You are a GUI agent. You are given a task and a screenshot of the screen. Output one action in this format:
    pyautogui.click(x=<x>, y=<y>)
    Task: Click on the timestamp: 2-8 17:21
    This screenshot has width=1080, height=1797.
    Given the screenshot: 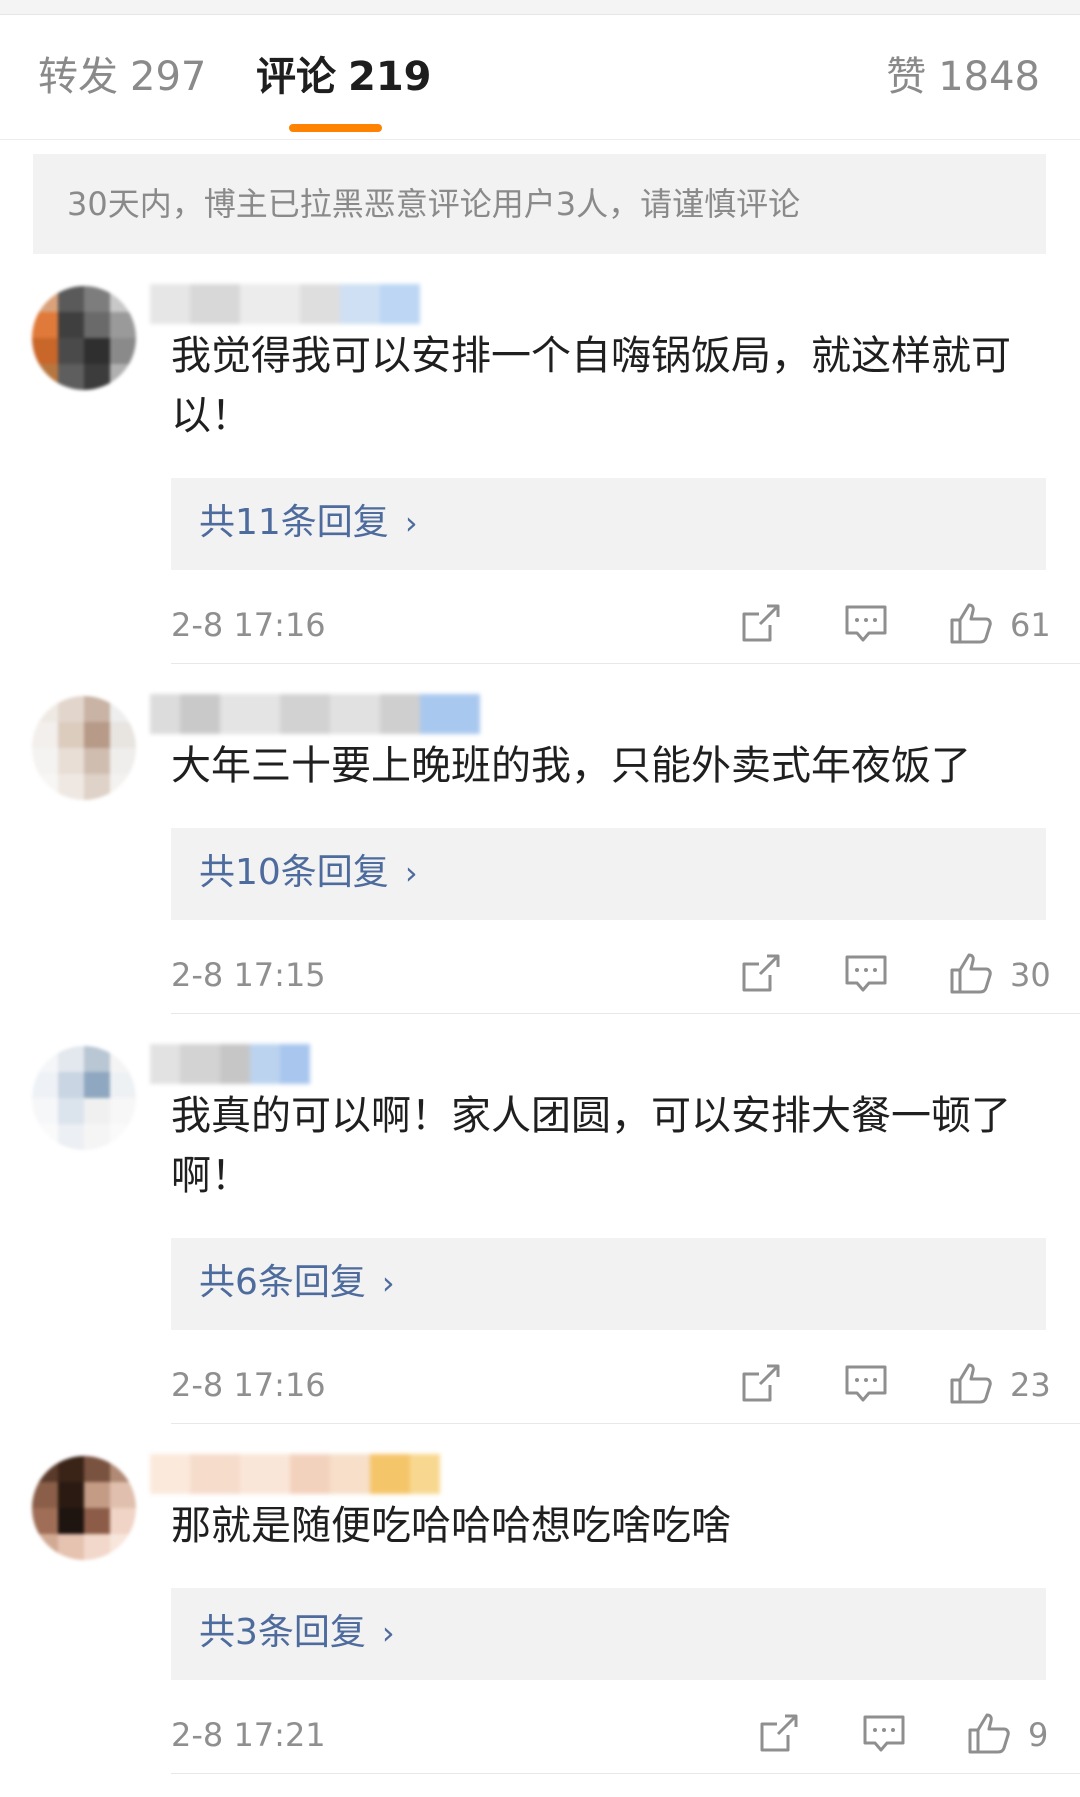 What is the action you would take?
    pyautogui.click(x=248, y=1735)
    